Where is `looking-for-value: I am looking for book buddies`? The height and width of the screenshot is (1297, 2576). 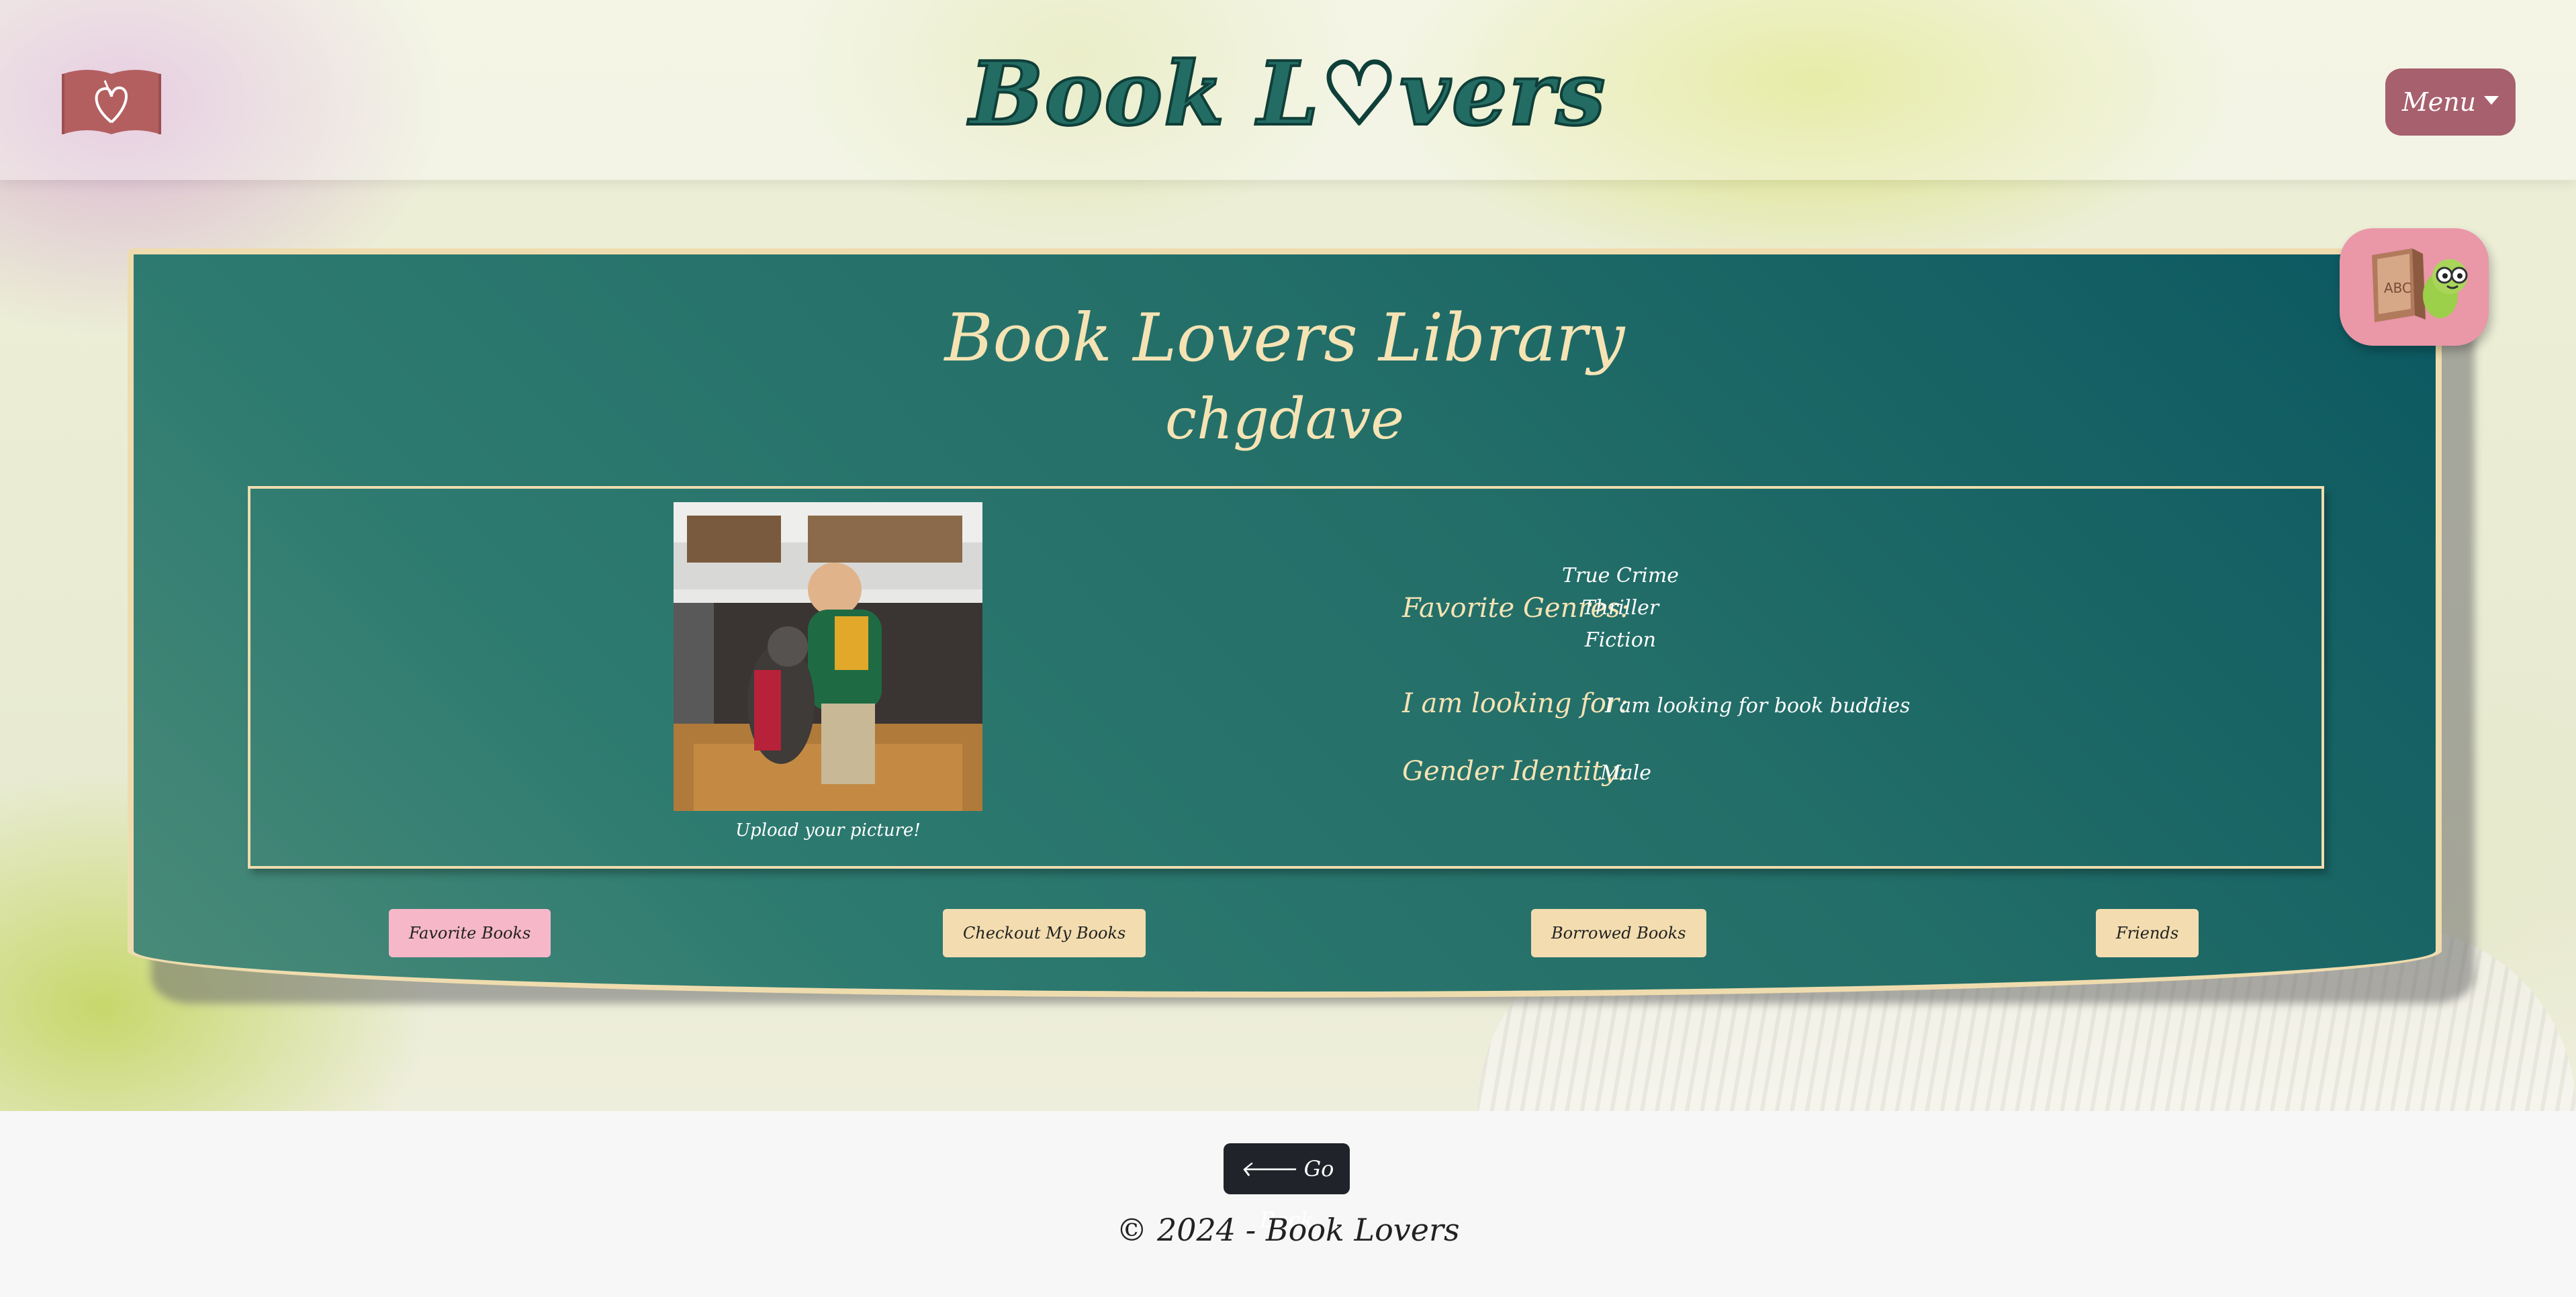
looking-for-value: I am looking for book buddies is located at coordinates (1758, 706).